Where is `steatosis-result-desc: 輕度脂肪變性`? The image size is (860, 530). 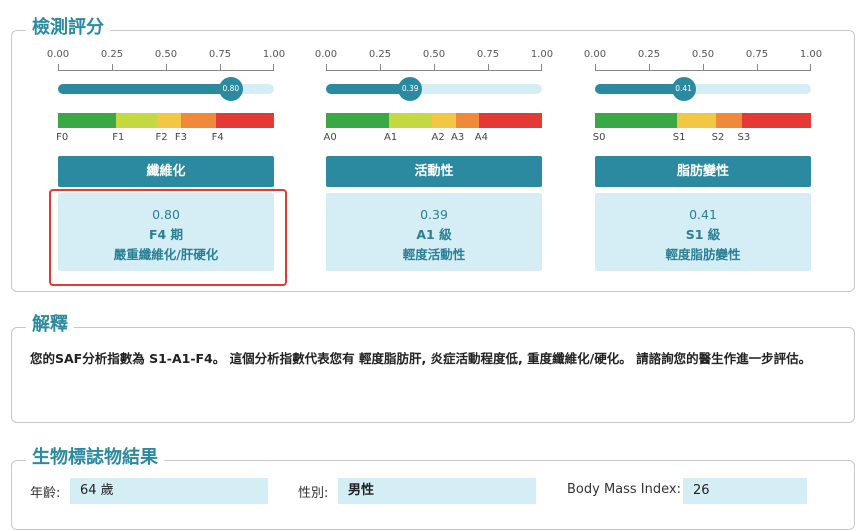 steatosis-result-desc: 輕度脂肪變性 is located at coordinates (703, 254).